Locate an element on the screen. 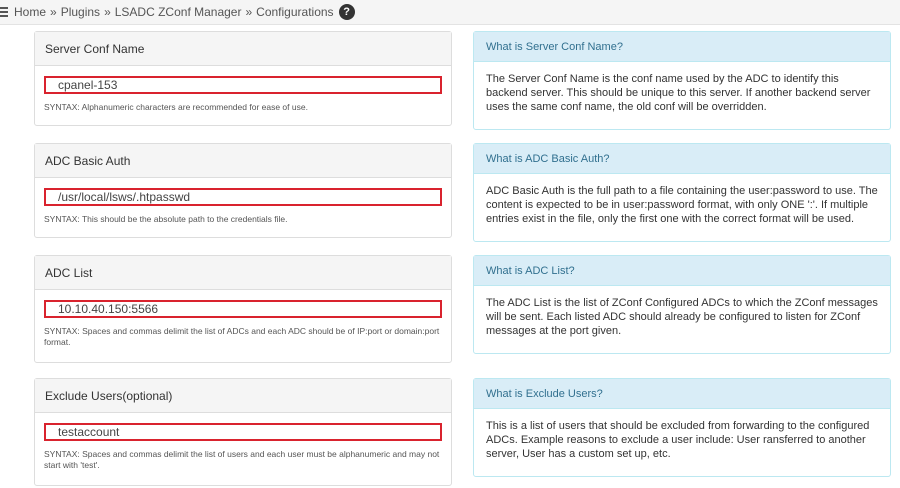 Image resolution: width=900 pixels, height=488 pixels. question-circle-icon: ? is located at coordinates (346, 12).